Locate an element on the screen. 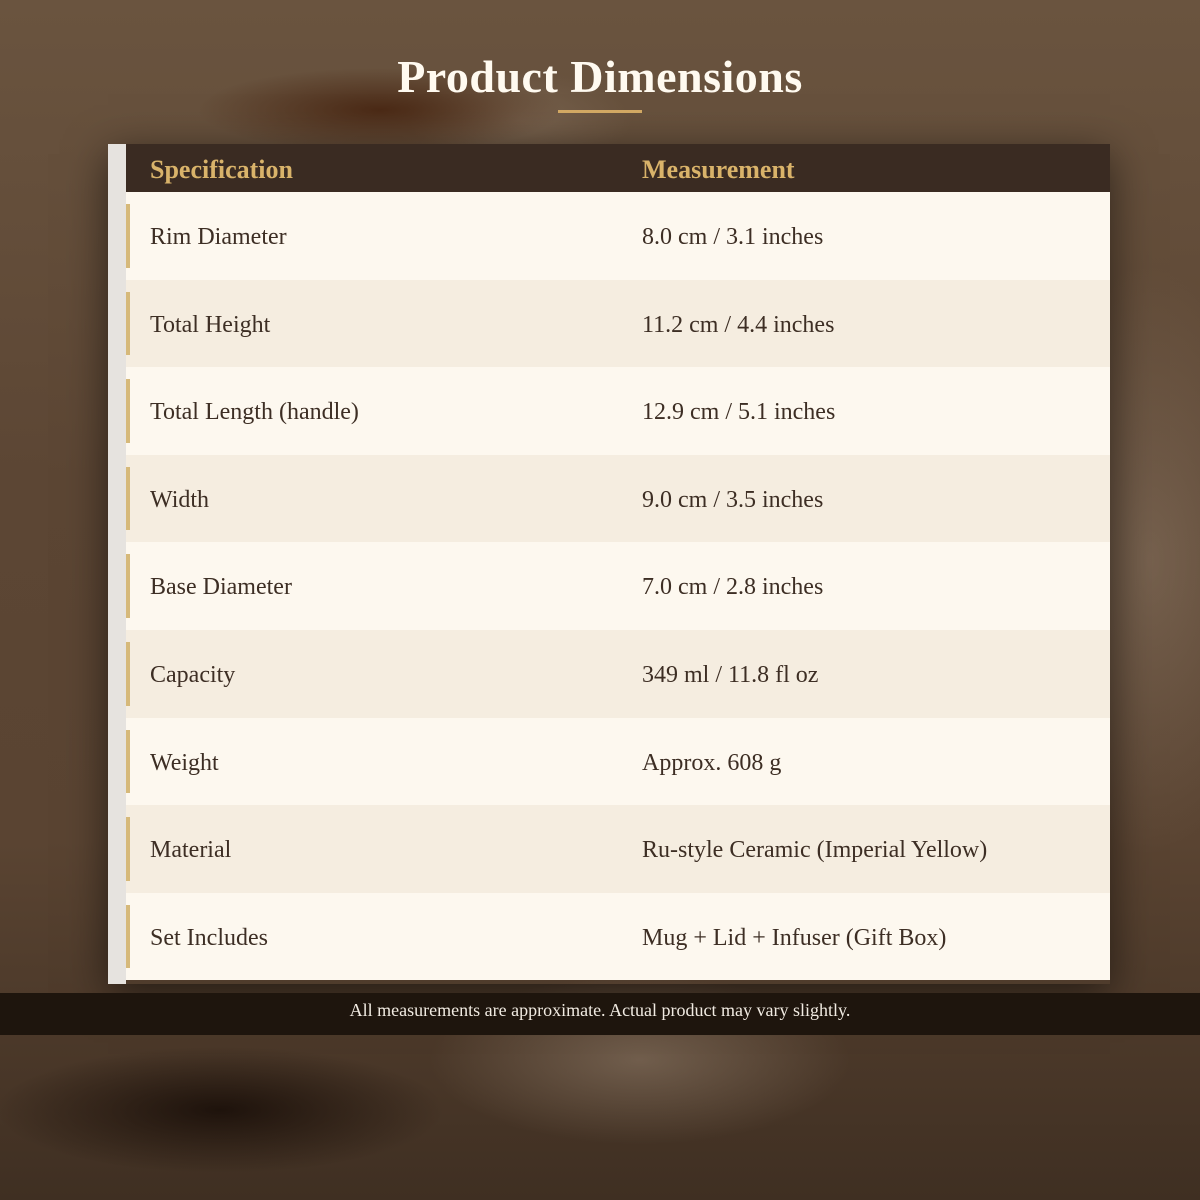 Image resolution: width=1200 pixels, height=1200 pixels. measurement-cell: 7.0 cm / 2.8 inches is located at coordinates (733, 587).